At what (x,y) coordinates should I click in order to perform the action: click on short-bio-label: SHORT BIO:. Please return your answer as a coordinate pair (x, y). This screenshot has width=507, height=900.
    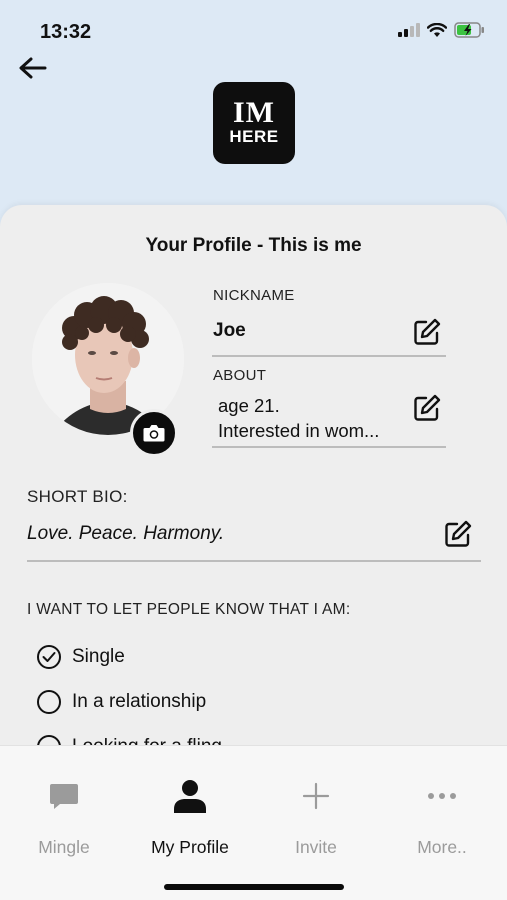
    Looking at the image, I should click on (77, 496).